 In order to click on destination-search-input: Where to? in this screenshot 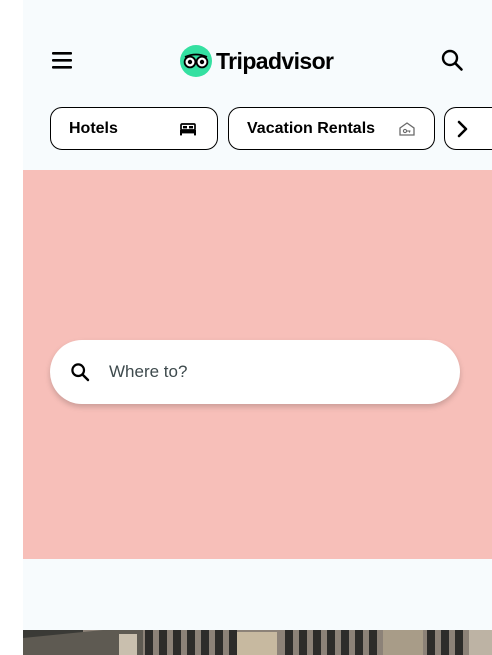, I will do `click(255, 372)`.